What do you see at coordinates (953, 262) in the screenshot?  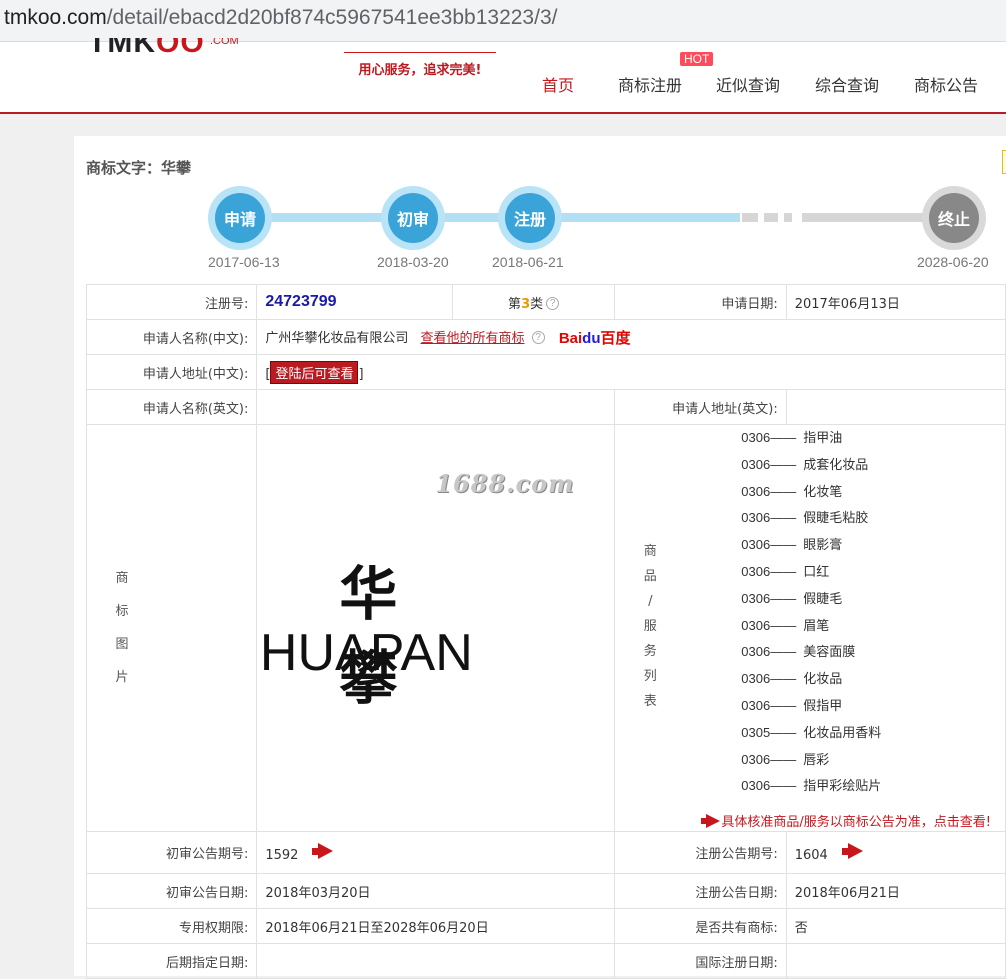 I see `timeline-date-expire: 2028-06-20` at bounding box center [953, 262].